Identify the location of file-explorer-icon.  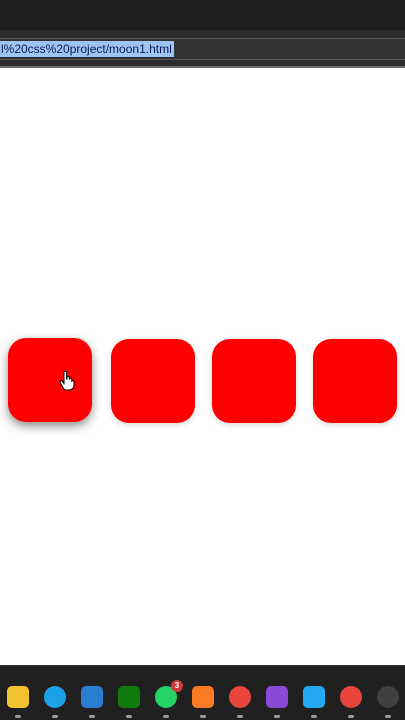
(18, 697).